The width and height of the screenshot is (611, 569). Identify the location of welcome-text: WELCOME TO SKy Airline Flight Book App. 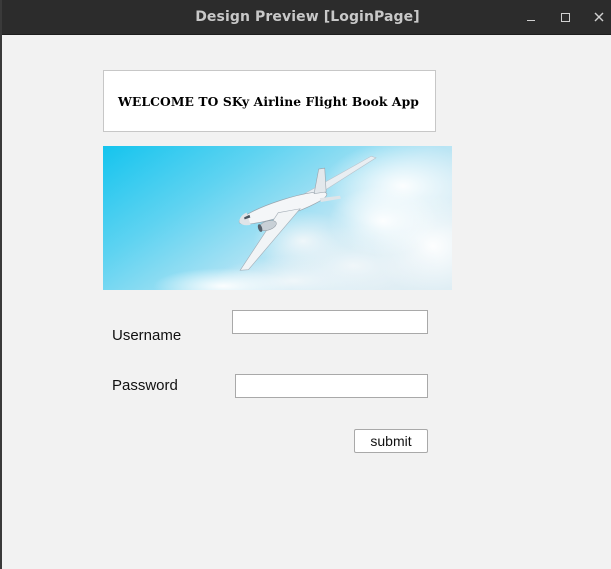
(268, 101).